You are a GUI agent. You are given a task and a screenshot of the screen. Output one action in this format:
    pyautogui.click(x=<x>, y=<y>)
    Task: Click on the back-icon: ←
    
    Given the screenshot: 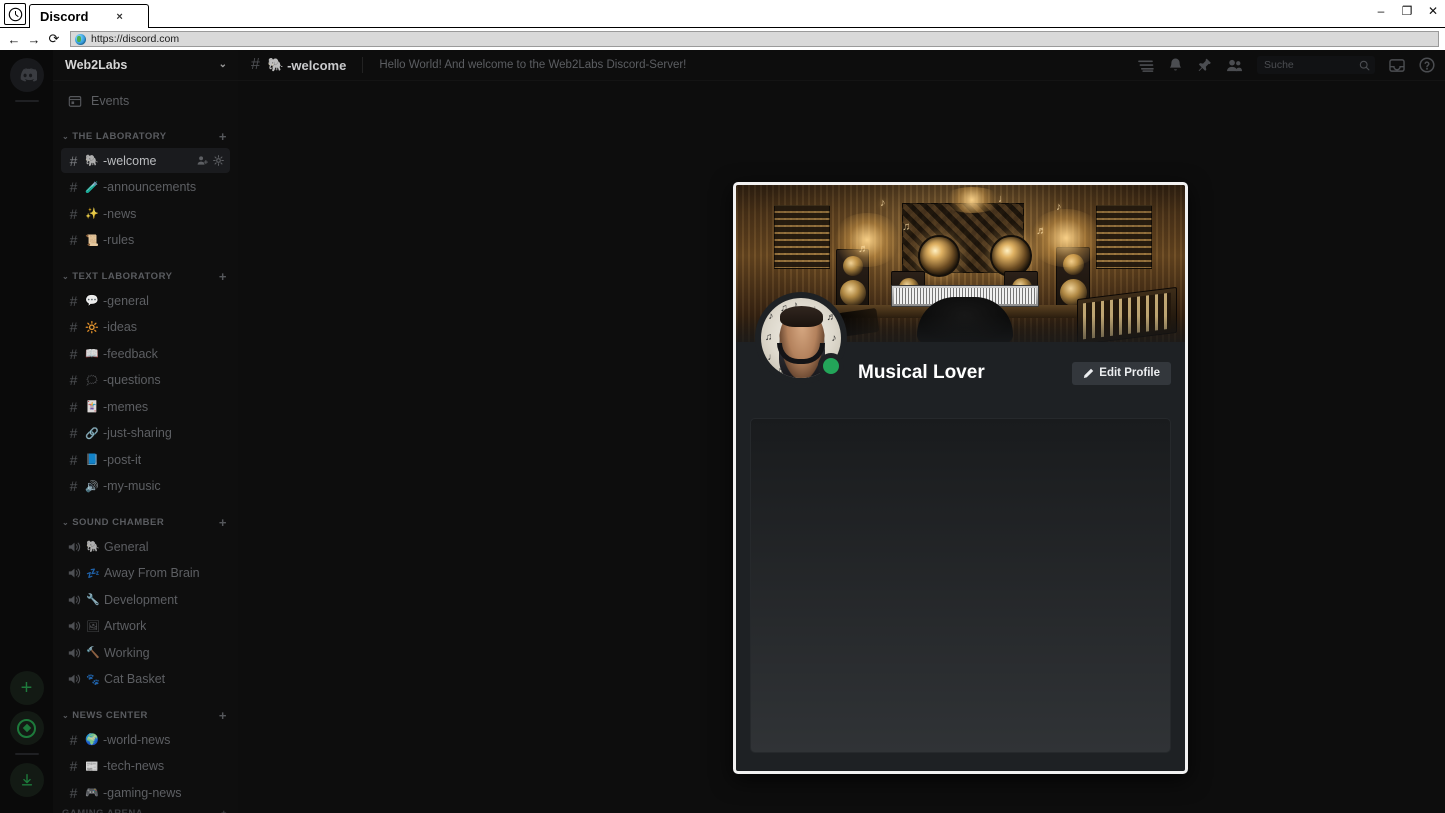 What is the action you would take?
    pyautogui.click(x=14, y=39)
    